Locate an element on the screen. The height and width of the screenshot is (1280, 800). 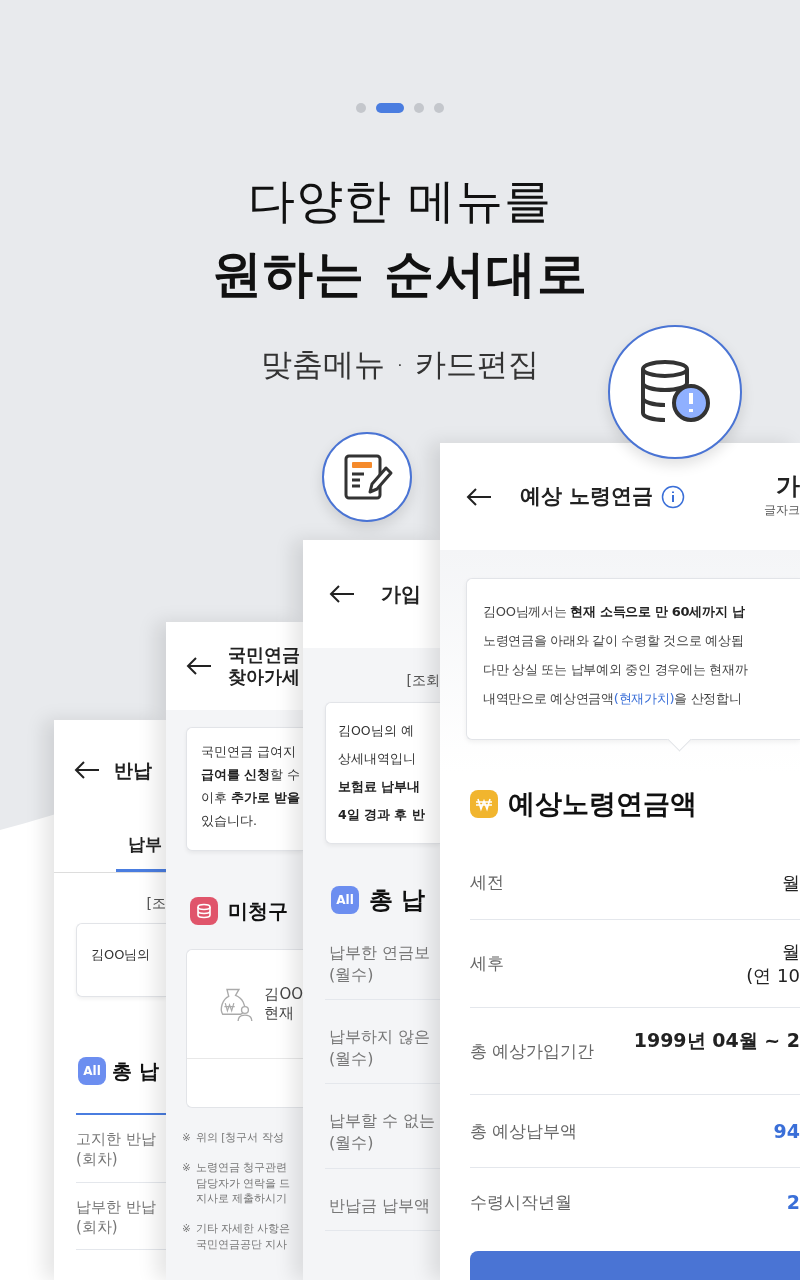
row-value: 2 is located at coordinates (793, 1202).